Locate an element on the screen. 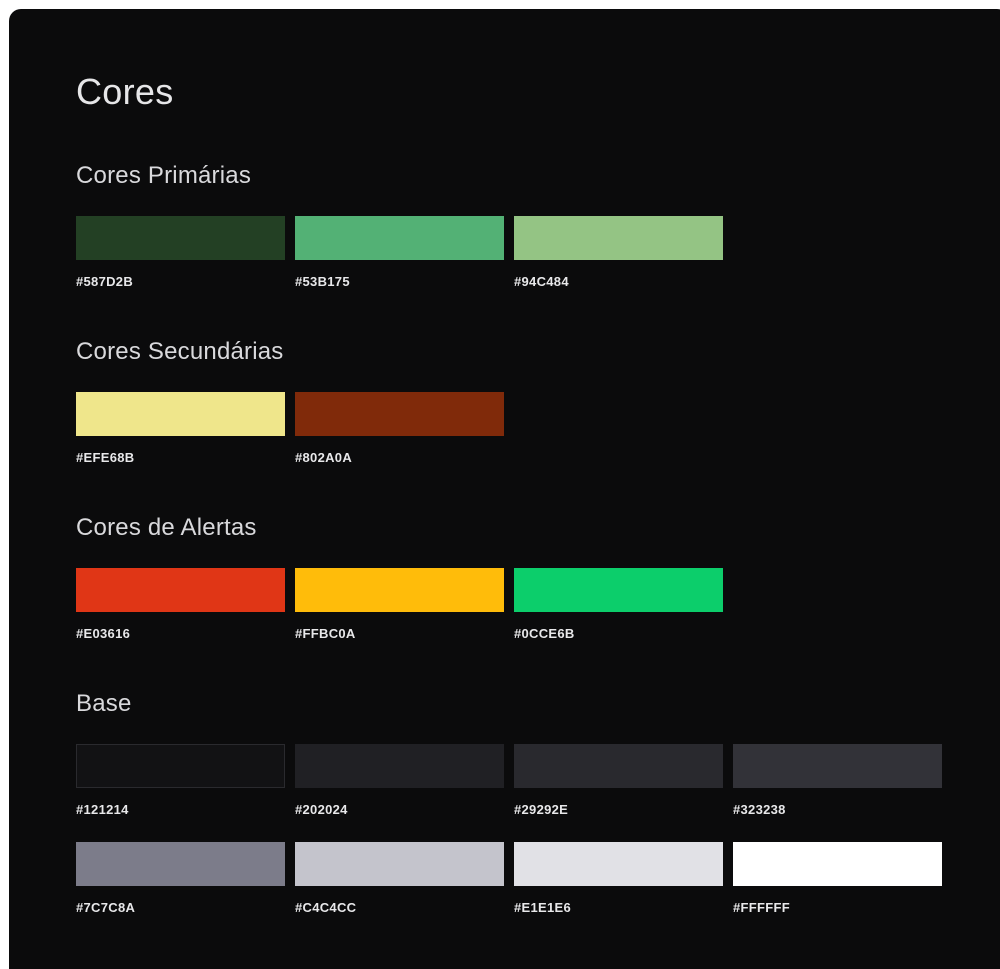 The width and height of the screenshot is (1000, 969). swatch-primary-1: #587D2B is located at coordinates (180, 252).